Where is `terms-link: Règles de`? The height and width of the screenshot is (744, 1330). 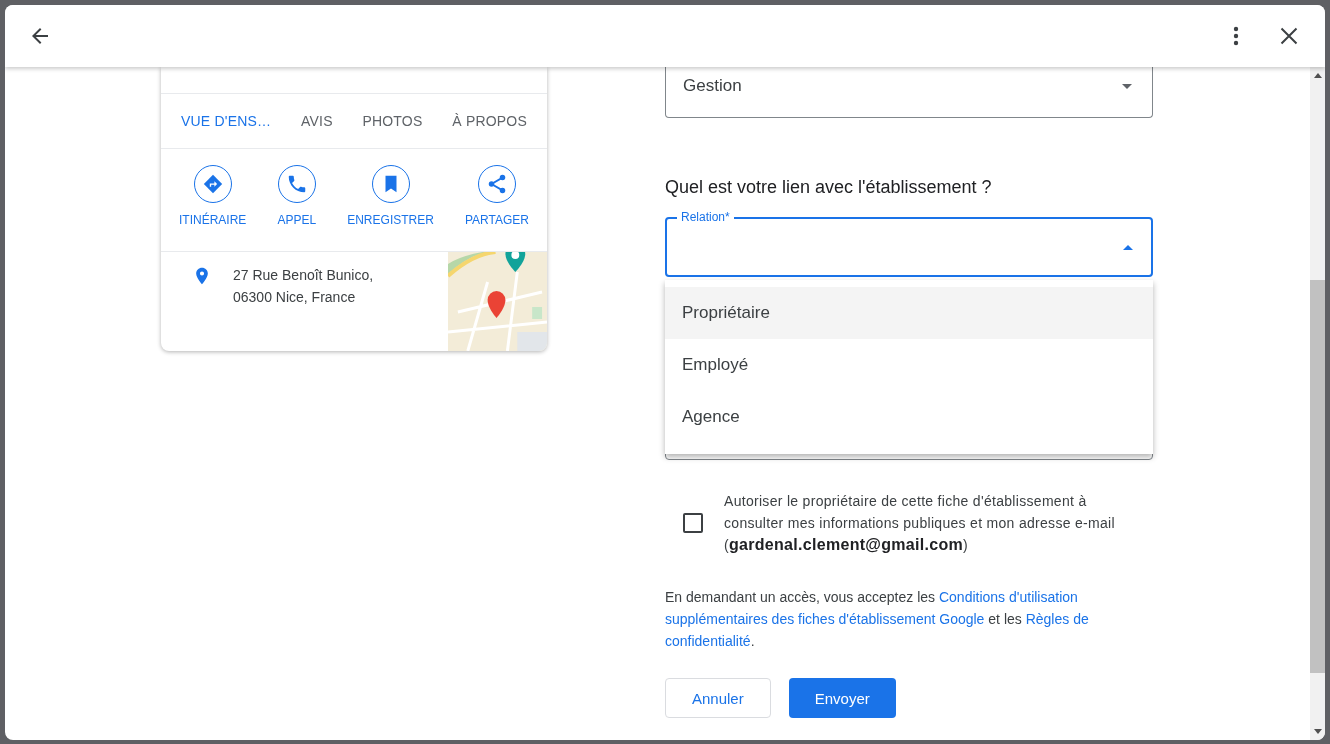 terms-link: Règles de is located at coordinates (1057, 619).